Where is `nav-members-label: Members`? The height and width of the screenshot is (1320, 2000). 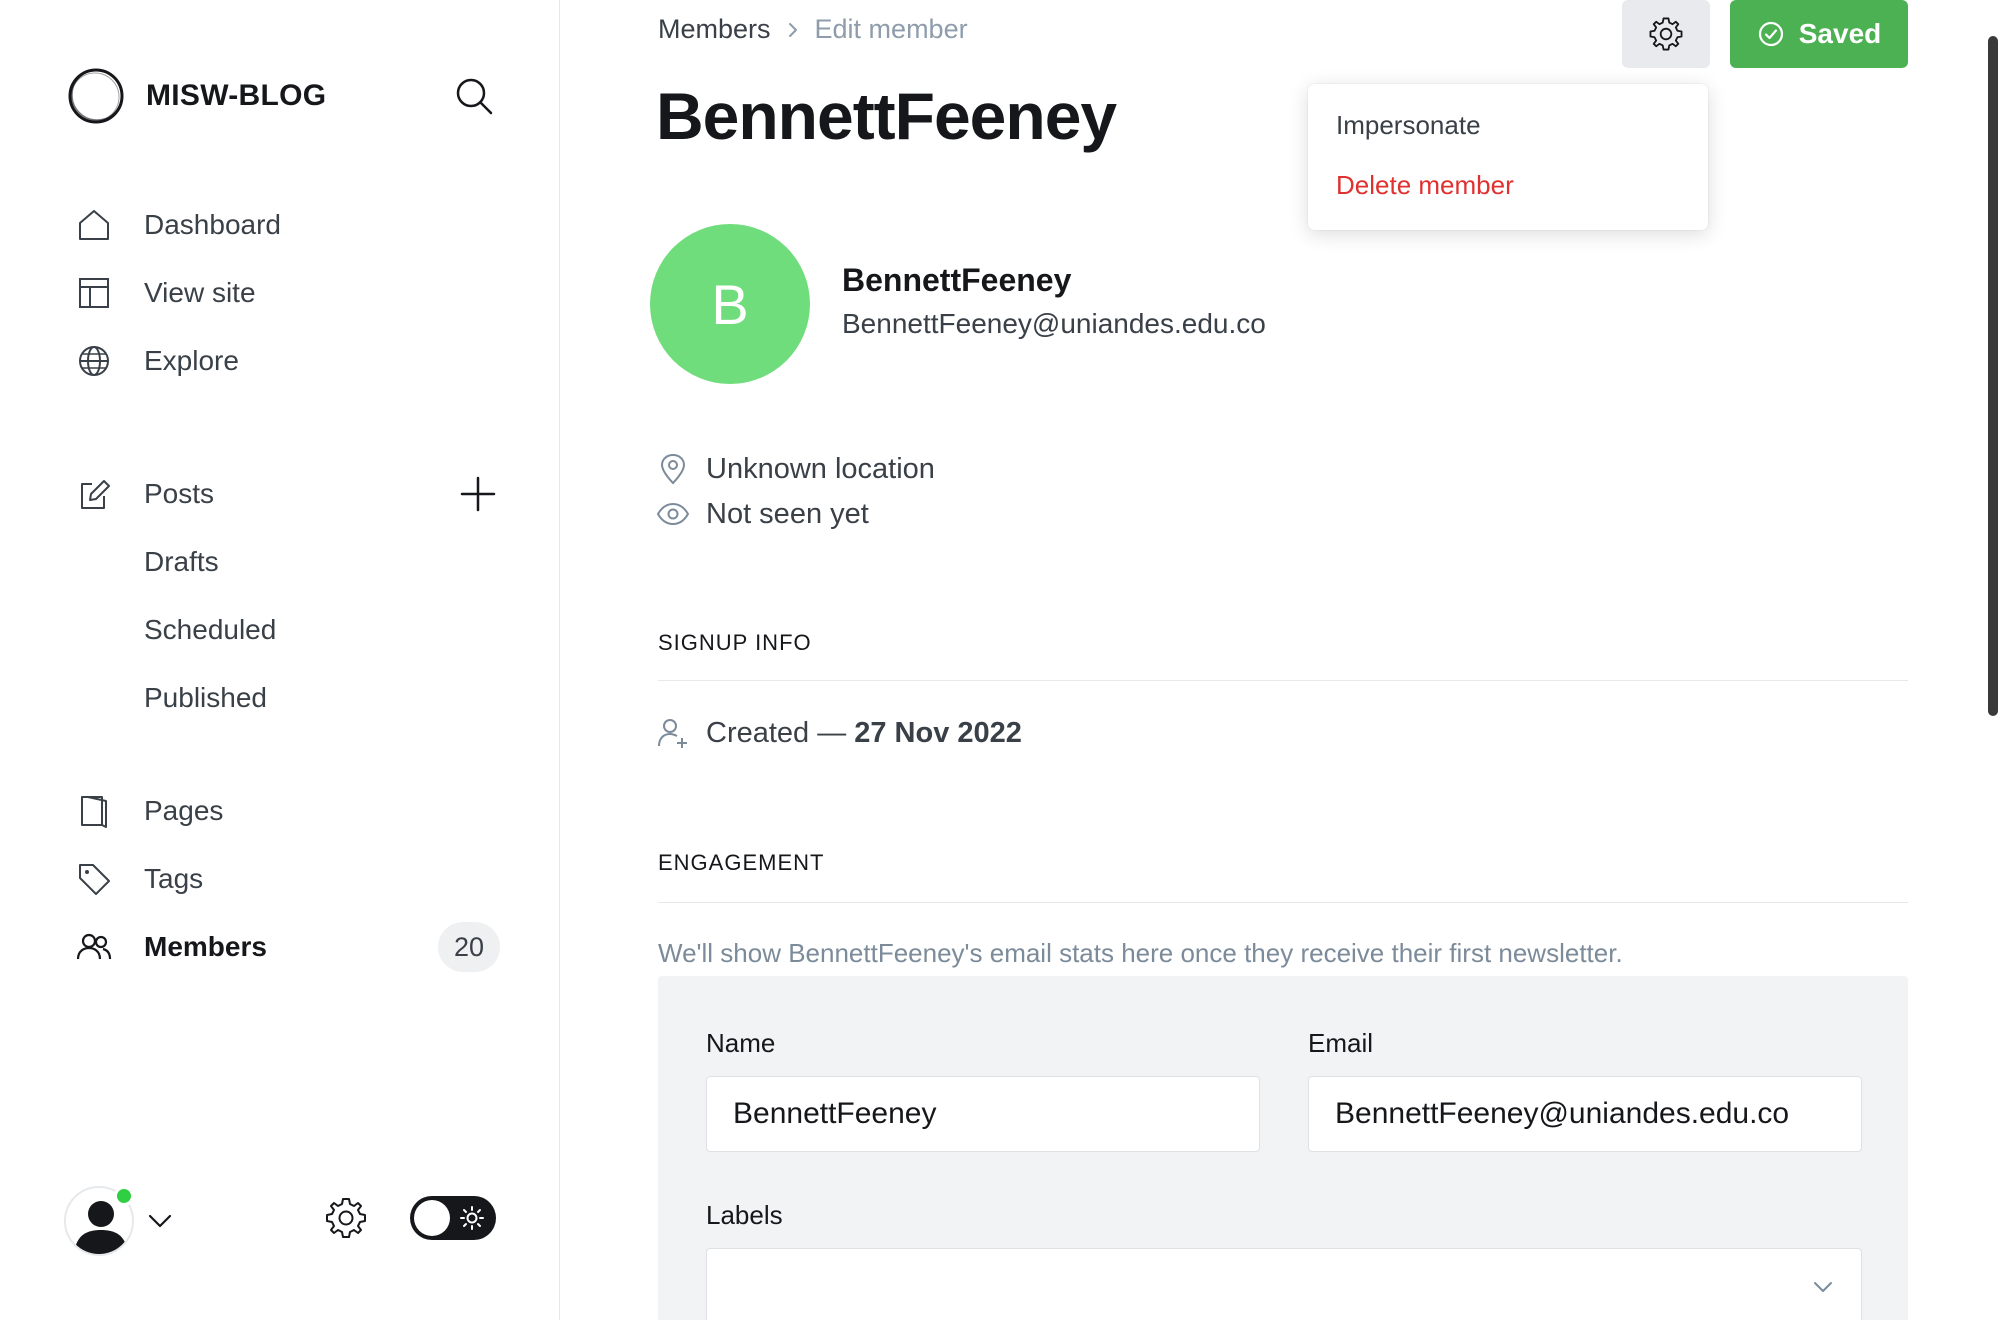
nav-members-label: Members is located at coordinates (205, 946).